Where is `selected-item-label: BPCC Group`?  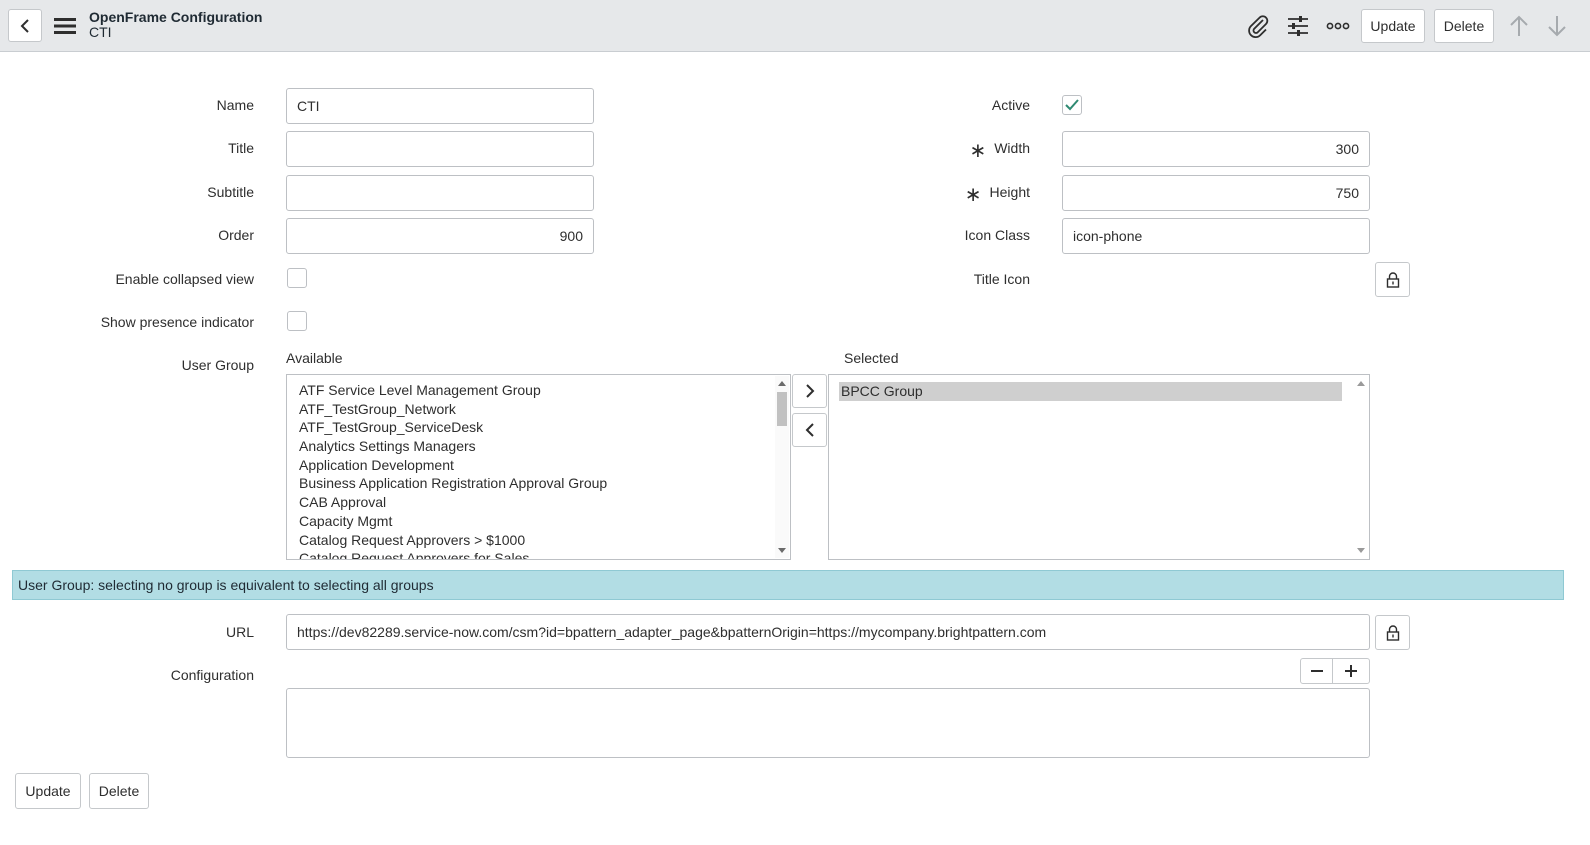
selected-item-label: BPCC Group is located at coordinates (882, 391).